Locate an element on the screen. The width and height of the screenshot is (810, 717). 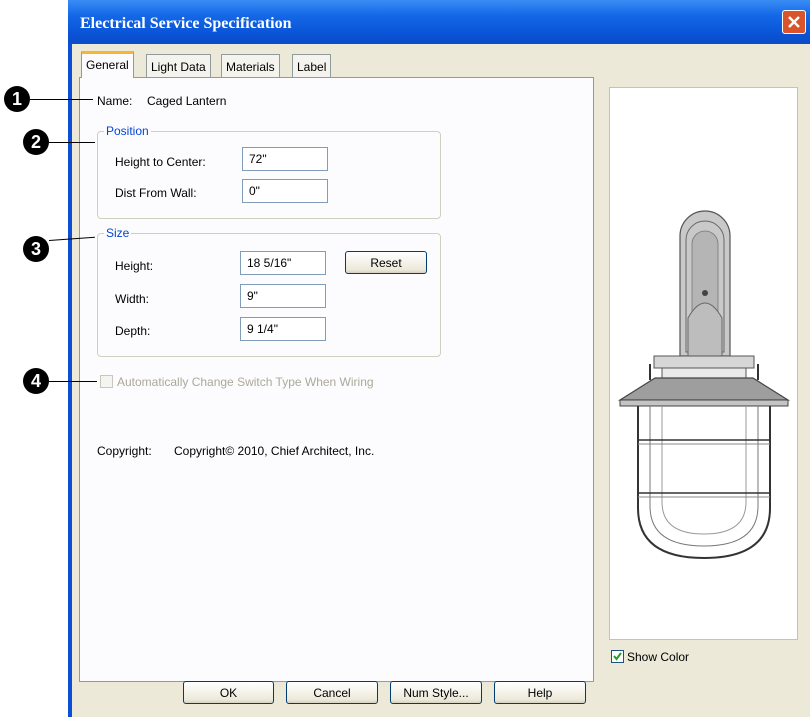
dist-from-wall-input: 0" is located at coordinates (285, 191).